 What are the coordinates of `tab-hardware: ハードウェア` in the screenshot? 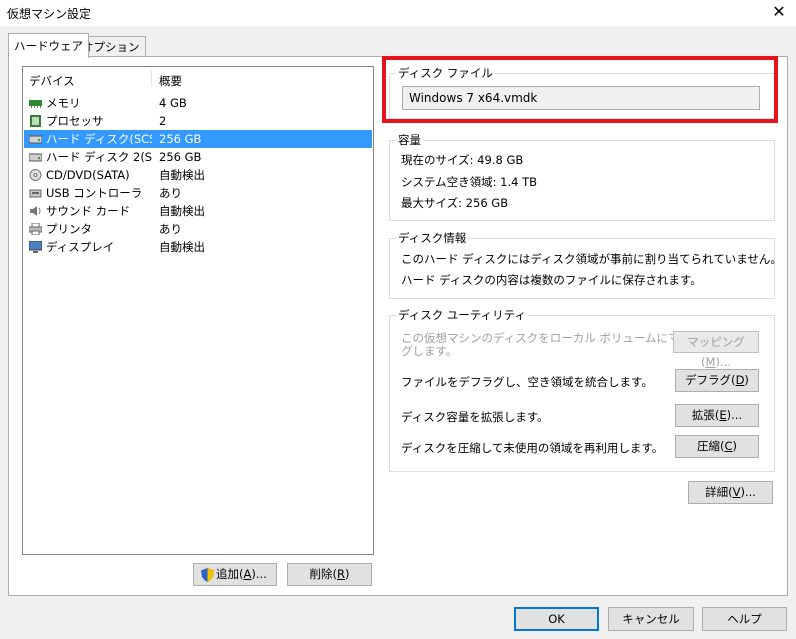 It's located at (48, 45).